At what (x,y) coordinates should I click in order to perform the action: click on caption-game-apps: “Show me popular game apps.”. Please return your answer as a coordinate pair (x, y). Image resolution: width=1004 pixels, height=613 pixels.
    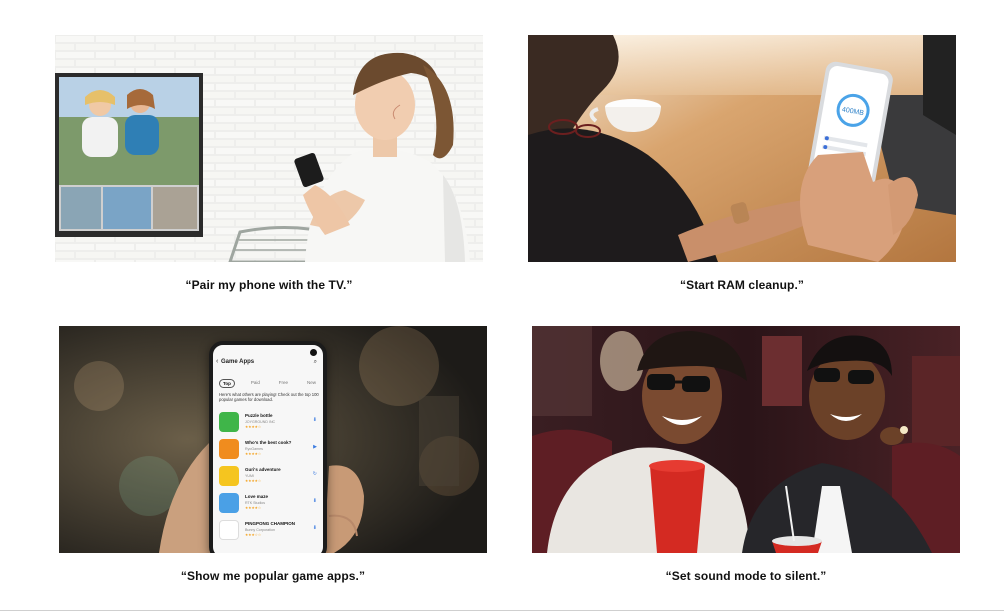
    Looking at the image, I should click on (273, 576).